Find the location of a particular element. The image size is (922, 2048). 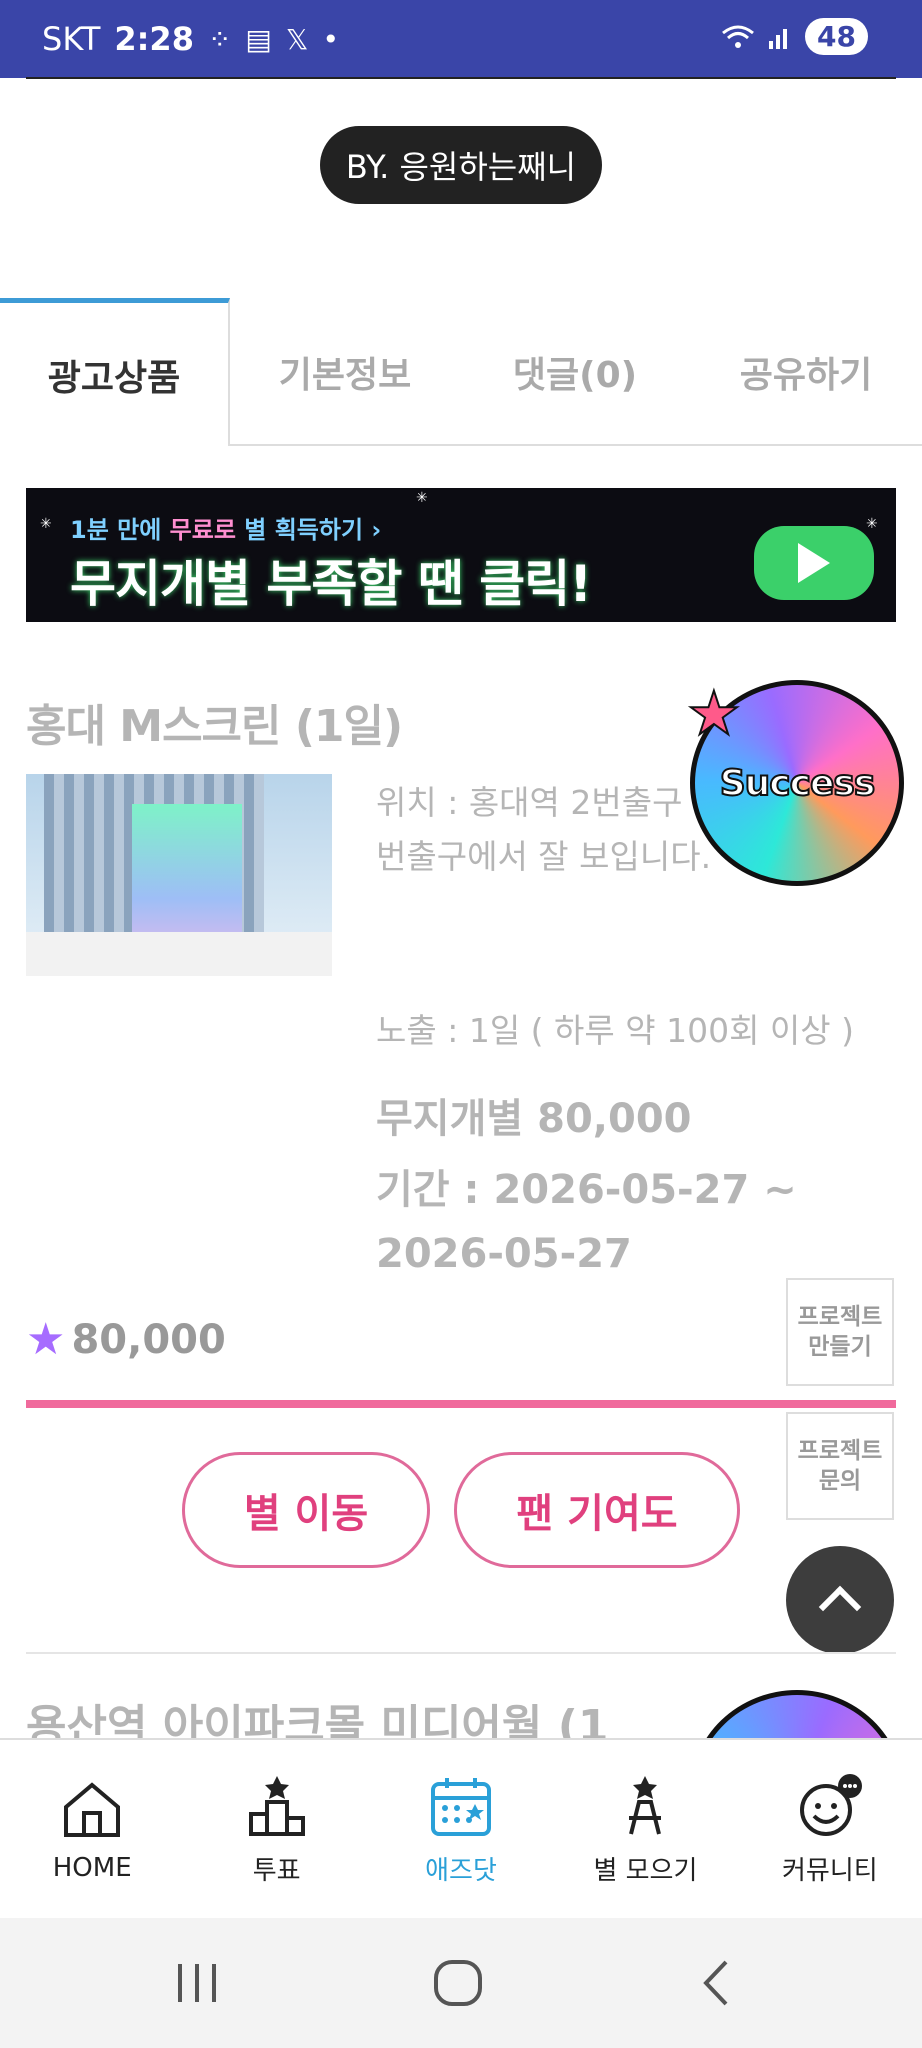

tab-bar: 광고상품 기본정보 댓글(0) 공유하기 is located at coordinates (461, 372).